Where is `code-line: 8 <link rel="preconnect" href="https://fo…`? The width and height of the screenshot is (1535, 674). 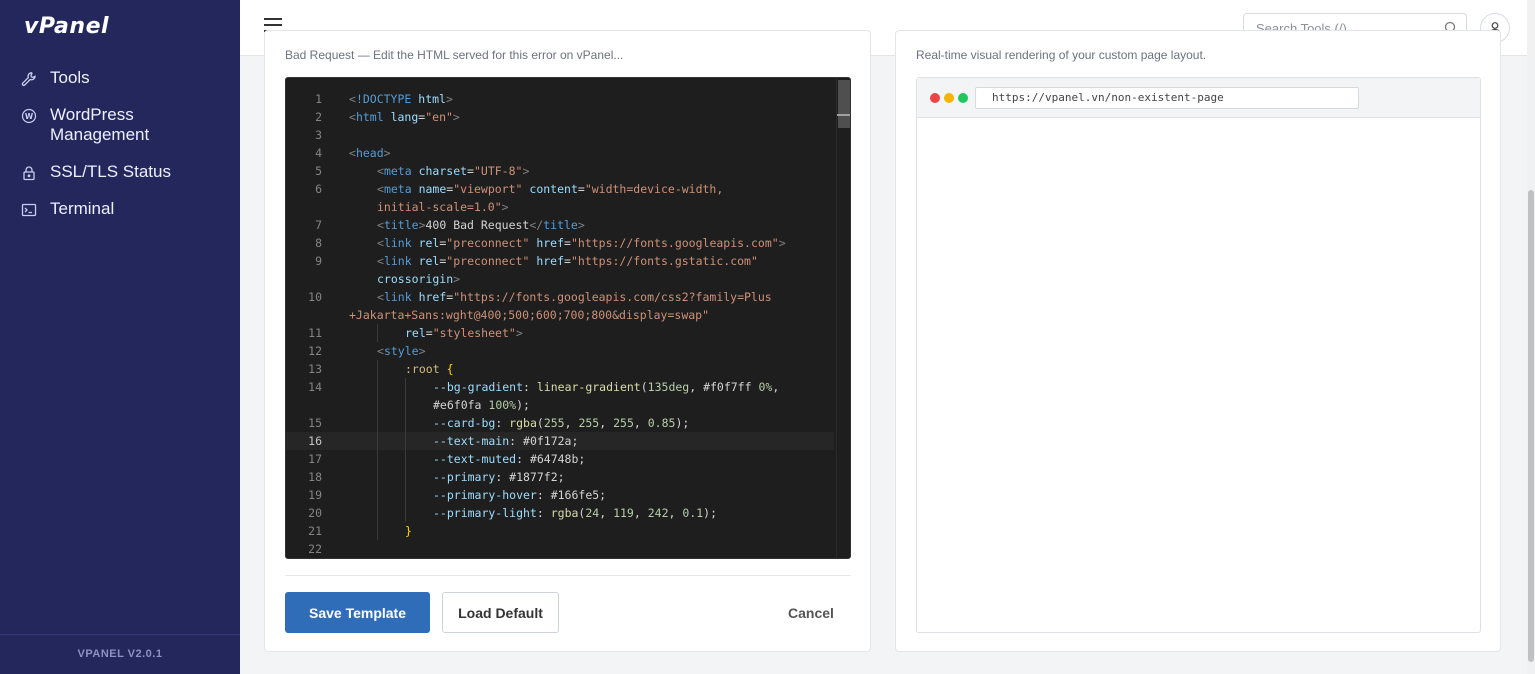 code-line: 8 <link rel="preconnect" href="https://fo… is located at coordinates (560, 243).